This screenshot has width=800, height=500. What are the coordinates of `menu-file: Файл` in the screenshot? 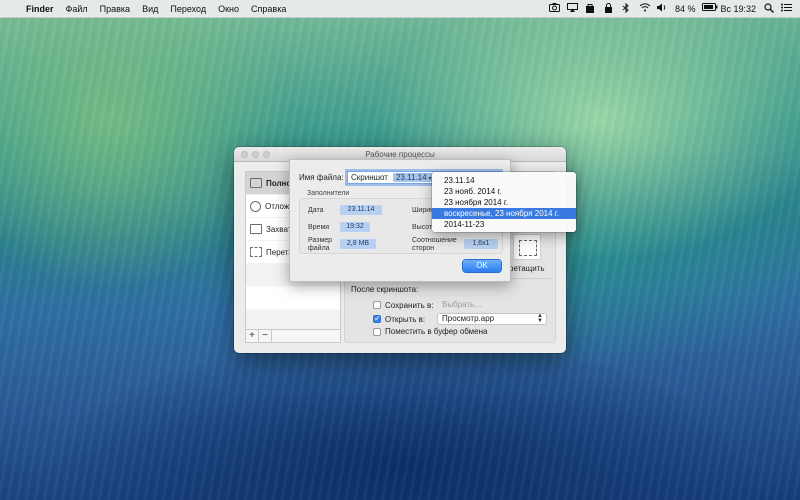 It's located at (77, 9).